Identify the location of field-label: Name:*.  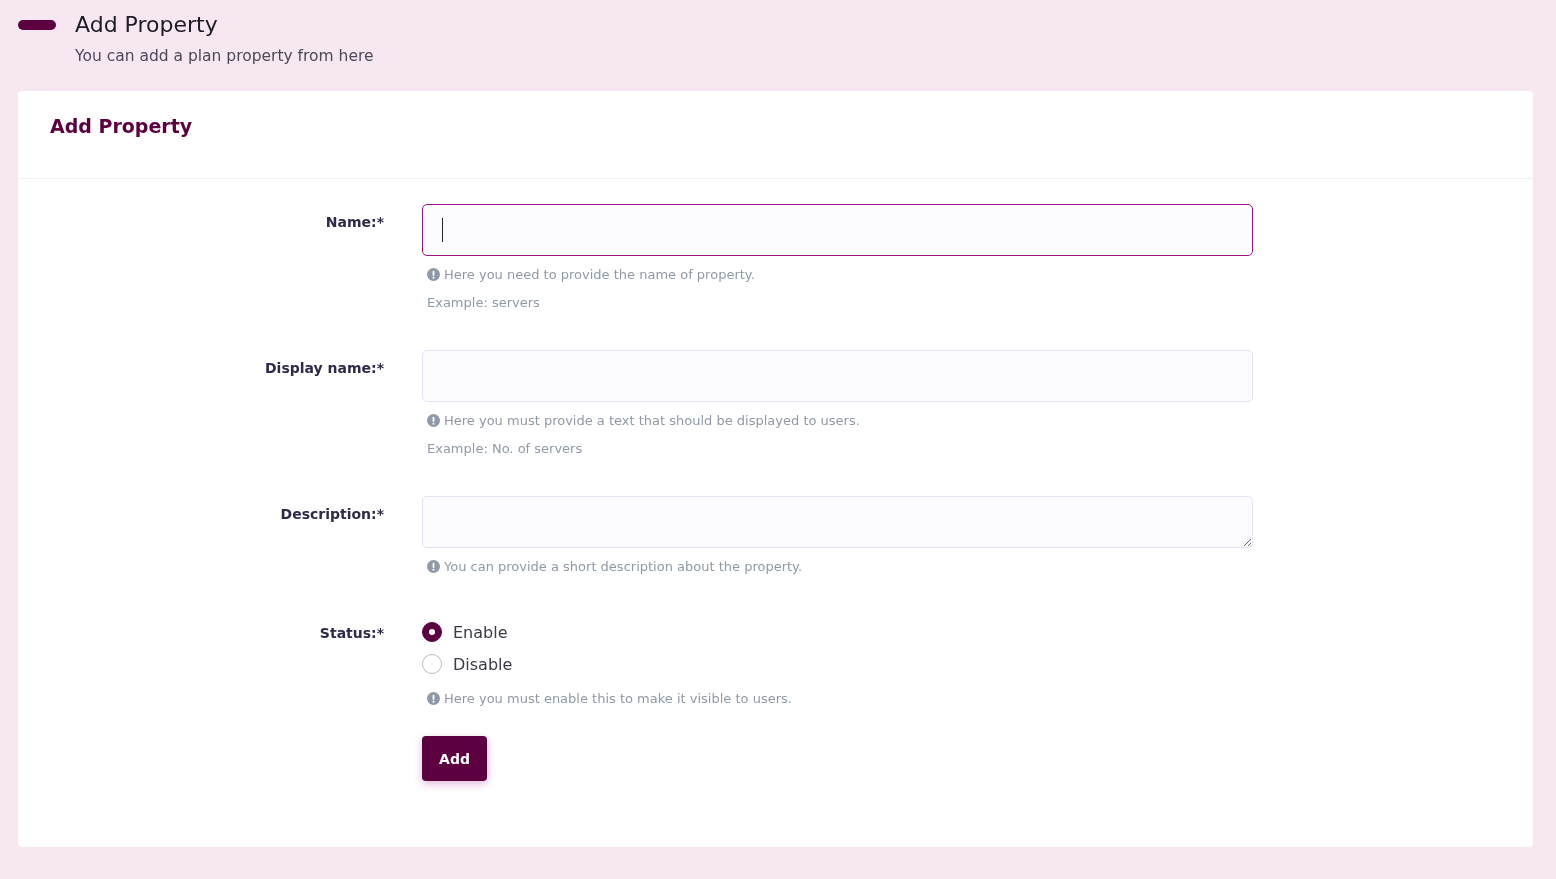
(354, 222).